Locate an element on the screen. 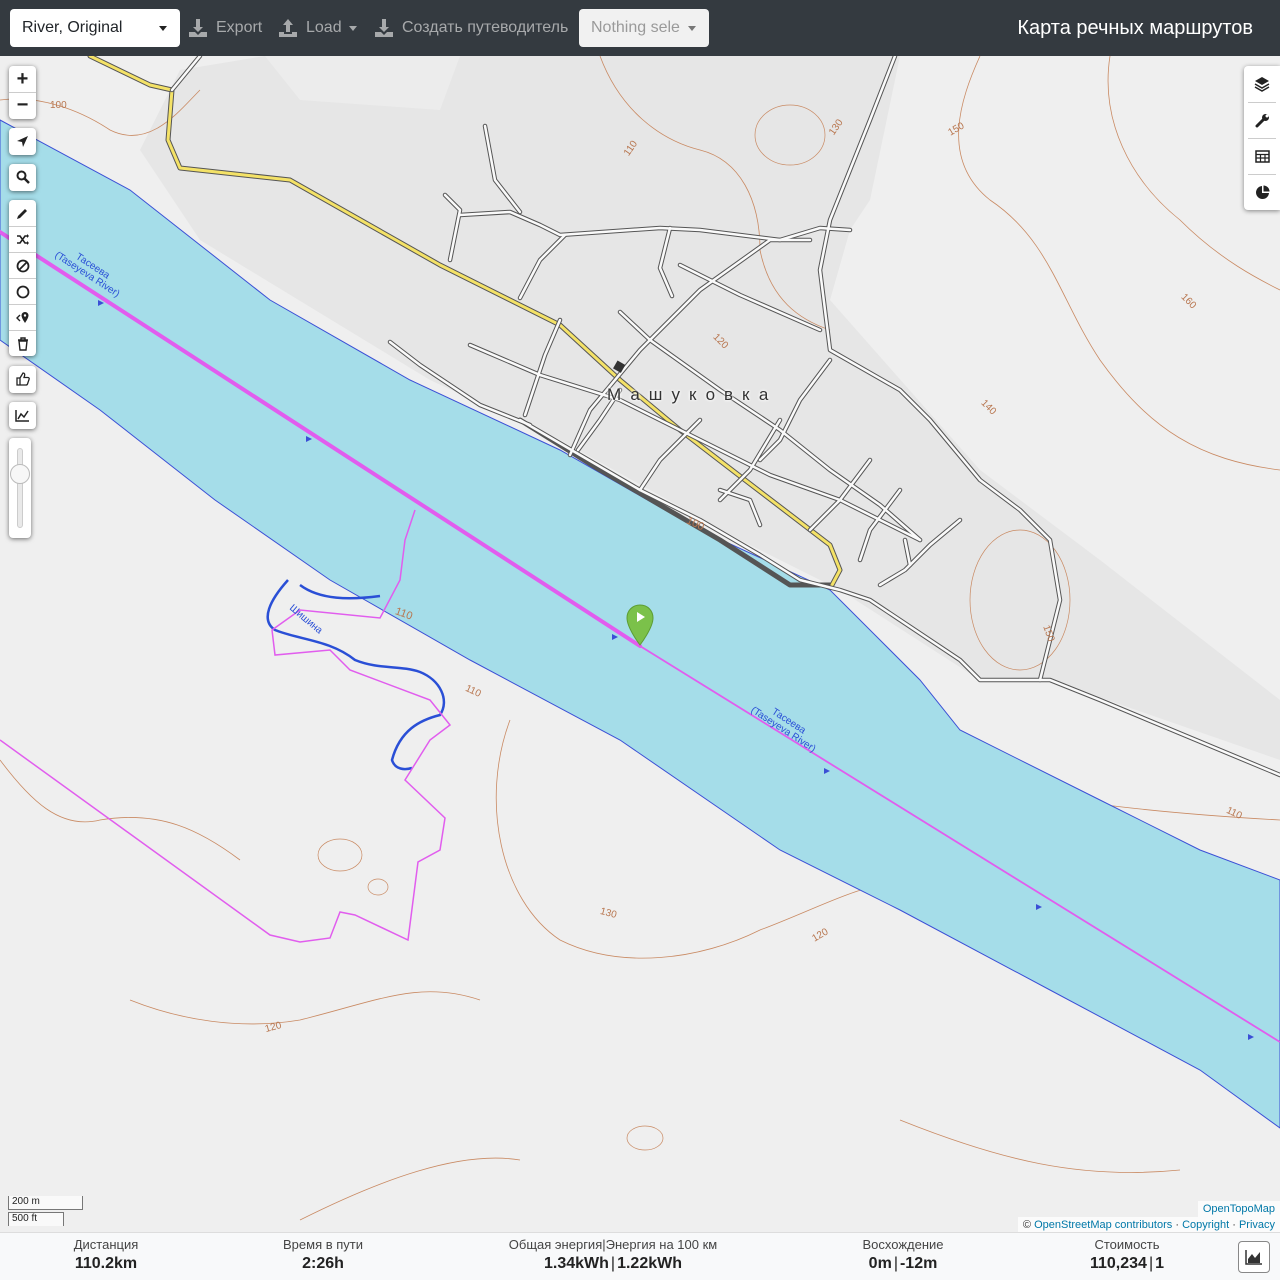  stat-descent-value: -12 is located at coordinates (911, 1263).